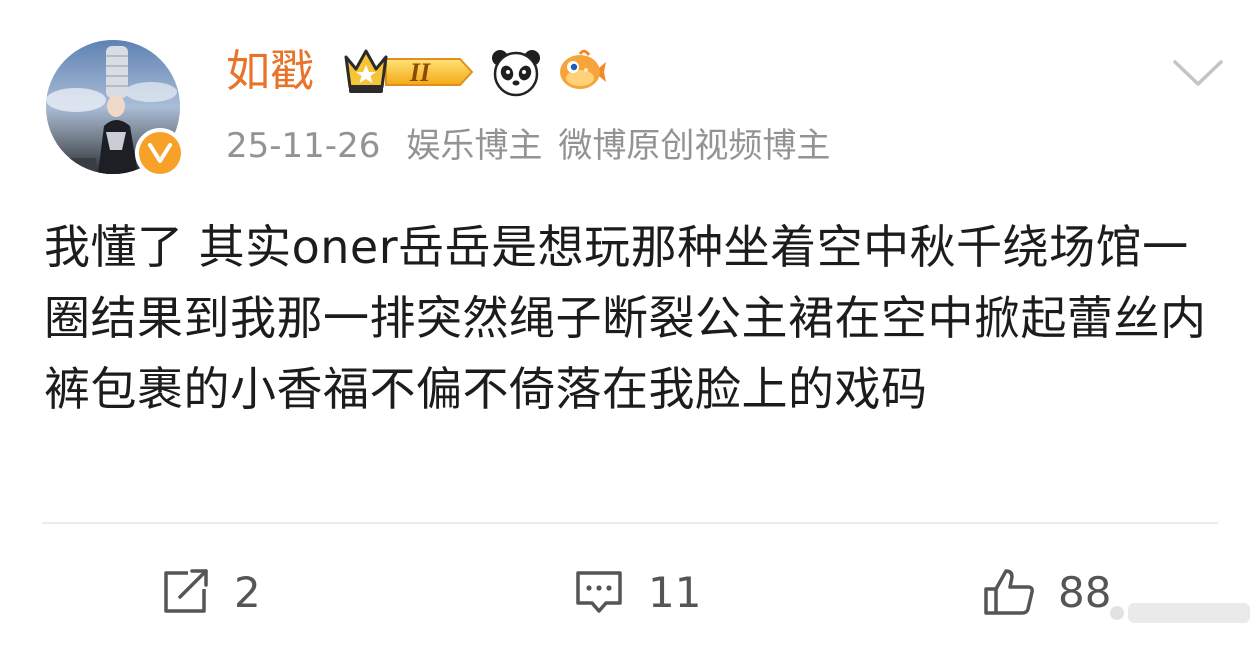 Image resolution: width=1260 pixels, height=648 pixels. I want to click on watermark, so click(1180, 613).